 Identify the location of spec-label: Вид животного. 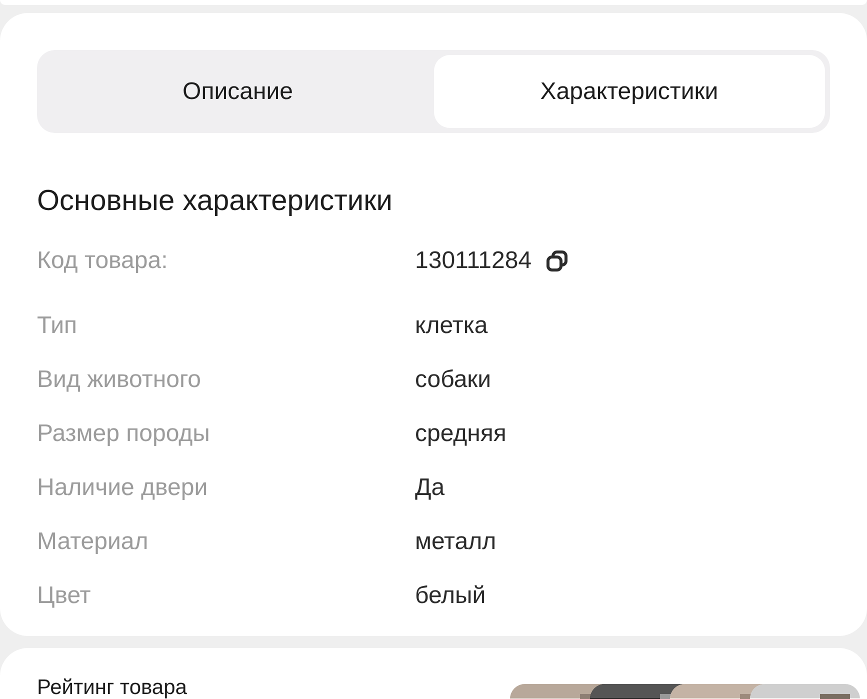
(119, 380).